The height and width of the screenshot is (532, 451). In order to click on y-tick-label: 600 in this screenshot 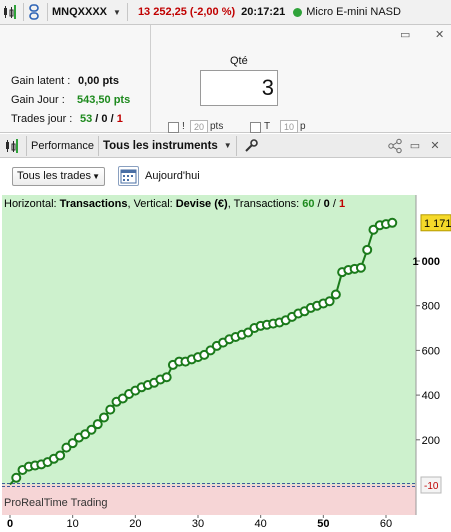, I will do `click(431, 351)`.